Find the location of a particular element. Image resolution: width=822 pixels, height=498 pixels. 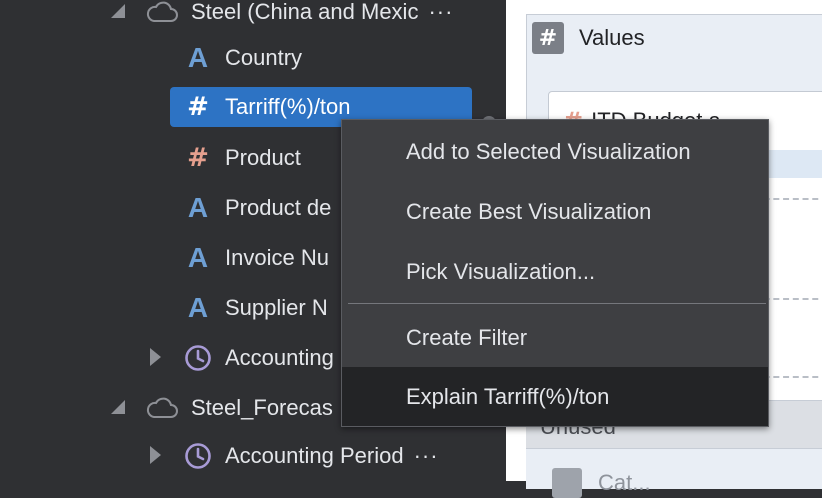

tree-item-country: A Country is located at coordinates (243, 58).